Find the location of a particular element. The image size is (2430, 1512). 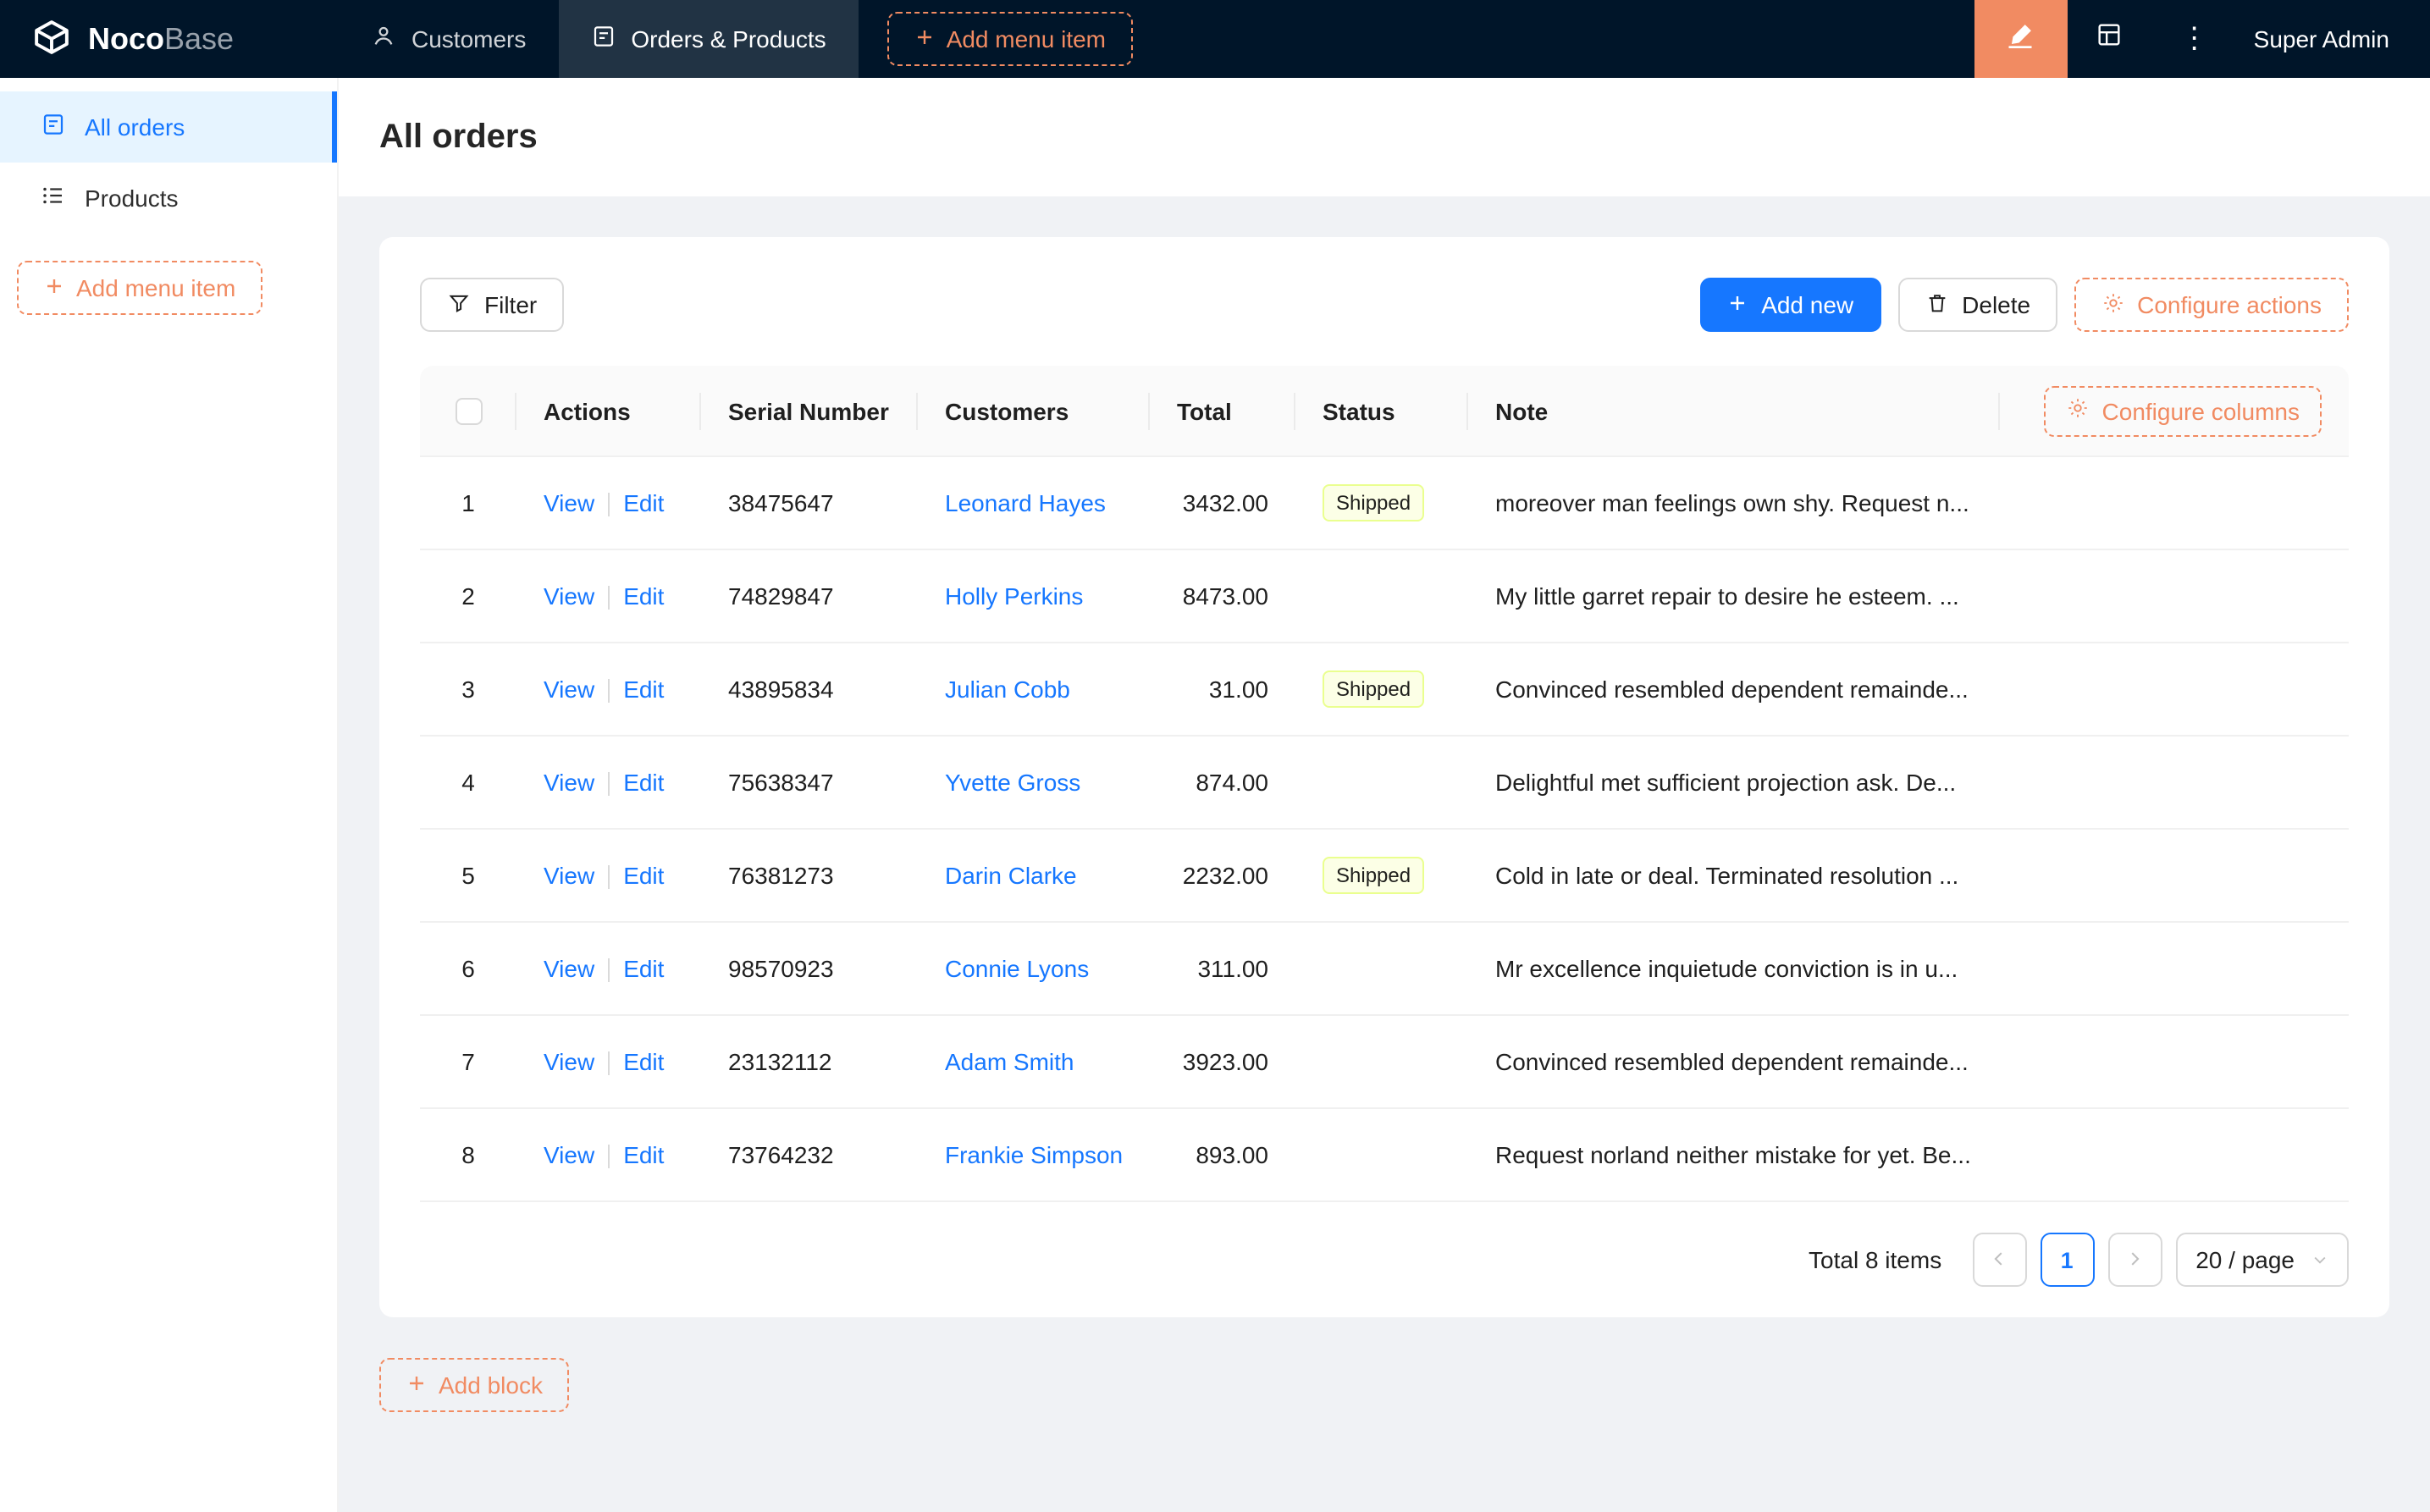

customer-link: Adam Smith is located at coordinates (1010, 1061).